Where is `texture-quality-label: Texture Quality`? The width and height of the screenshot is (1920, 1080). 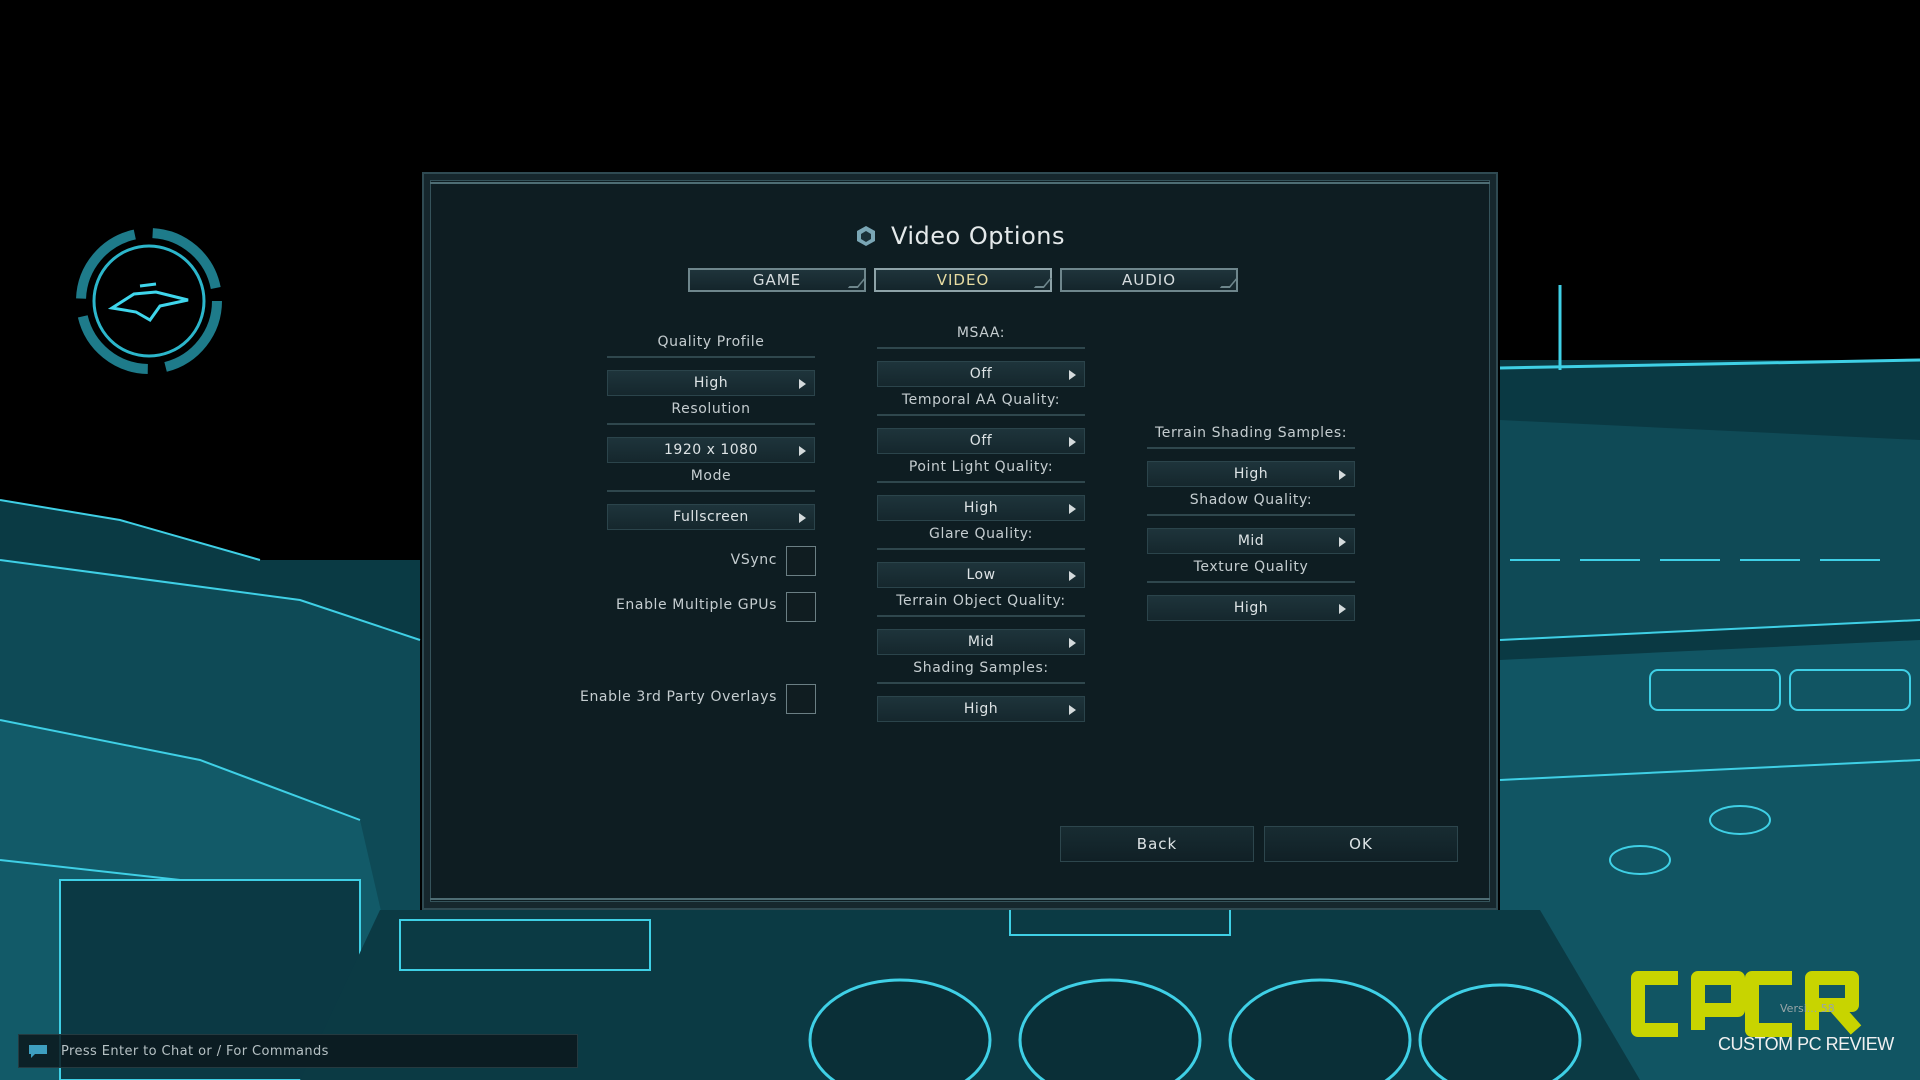
texture-quality-label: Texture Quality is located at coordinates (1251, 571).